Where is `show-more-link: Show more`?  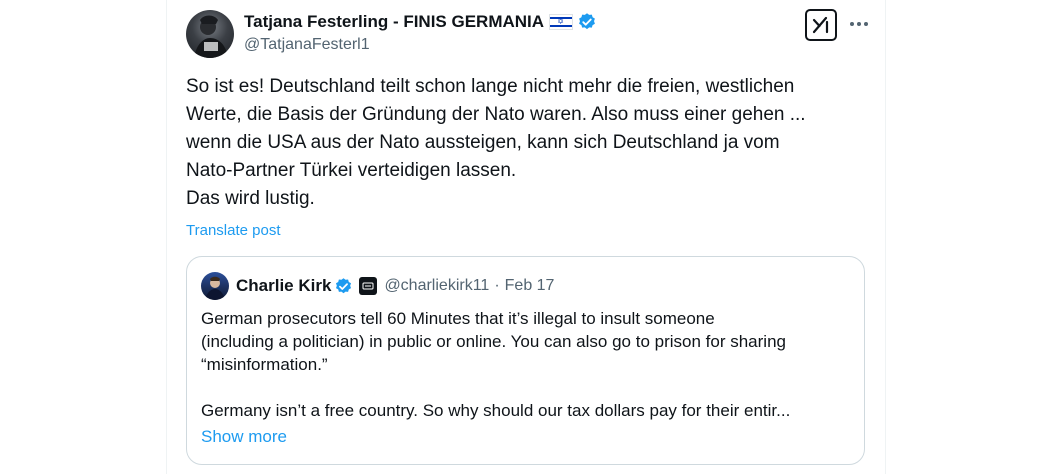
show-more-link: Show more is located at coordinates (244, 437).